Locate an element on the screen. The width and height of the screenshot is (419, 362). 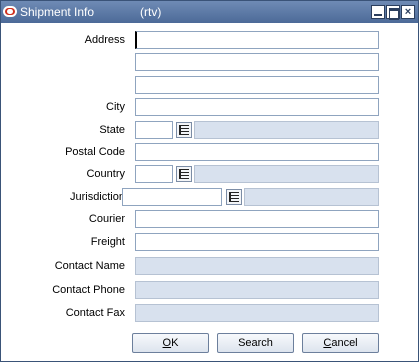
postal-code-field is located at coordinates (257, 152).